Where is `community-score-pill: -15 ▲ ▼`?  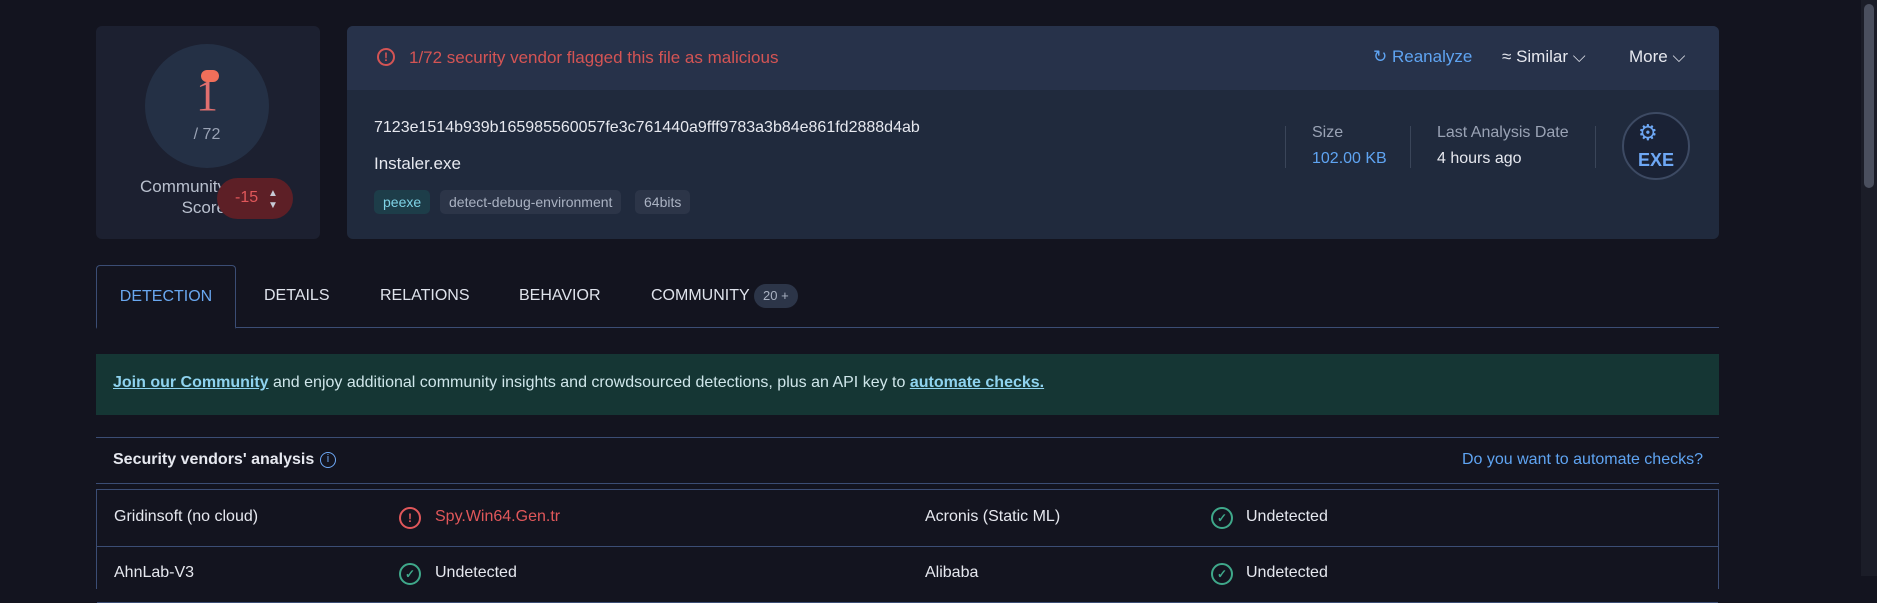
community-score-pill: -15 ▲ ▼ is located at coordinates (255, 198).